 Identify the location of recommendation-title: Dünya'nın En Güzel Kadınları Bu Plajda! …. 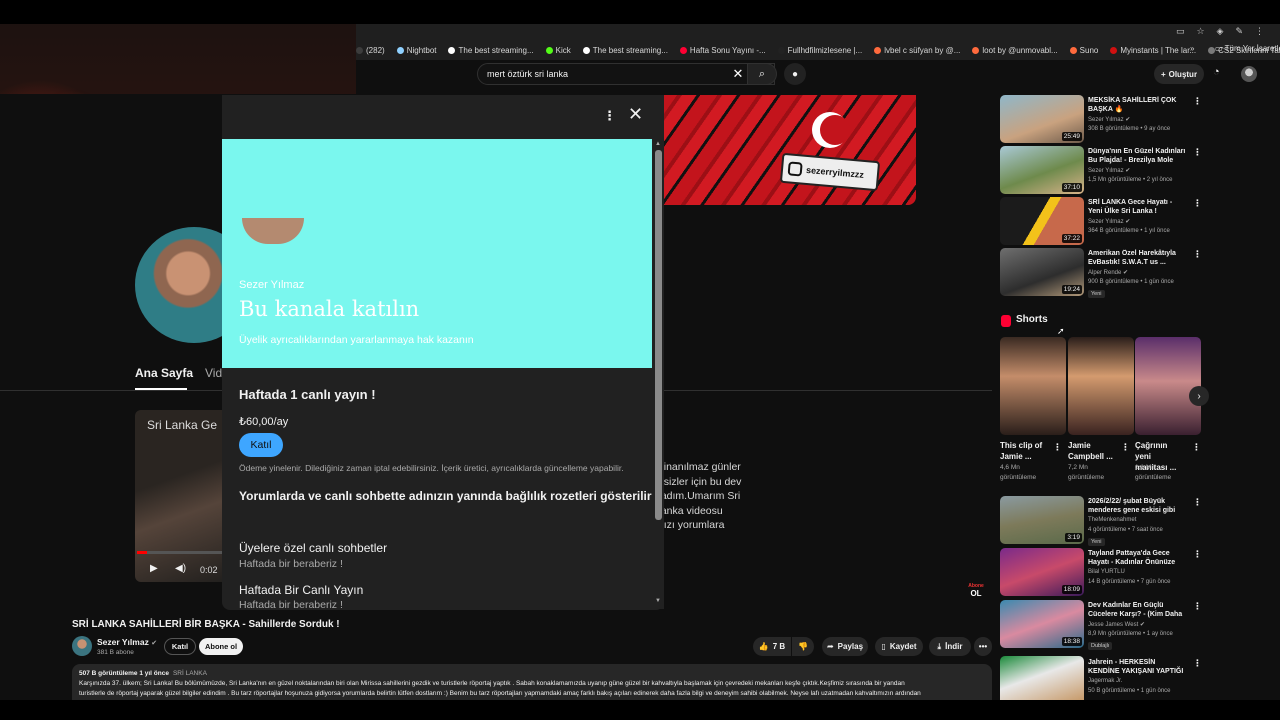
(1137, 156).